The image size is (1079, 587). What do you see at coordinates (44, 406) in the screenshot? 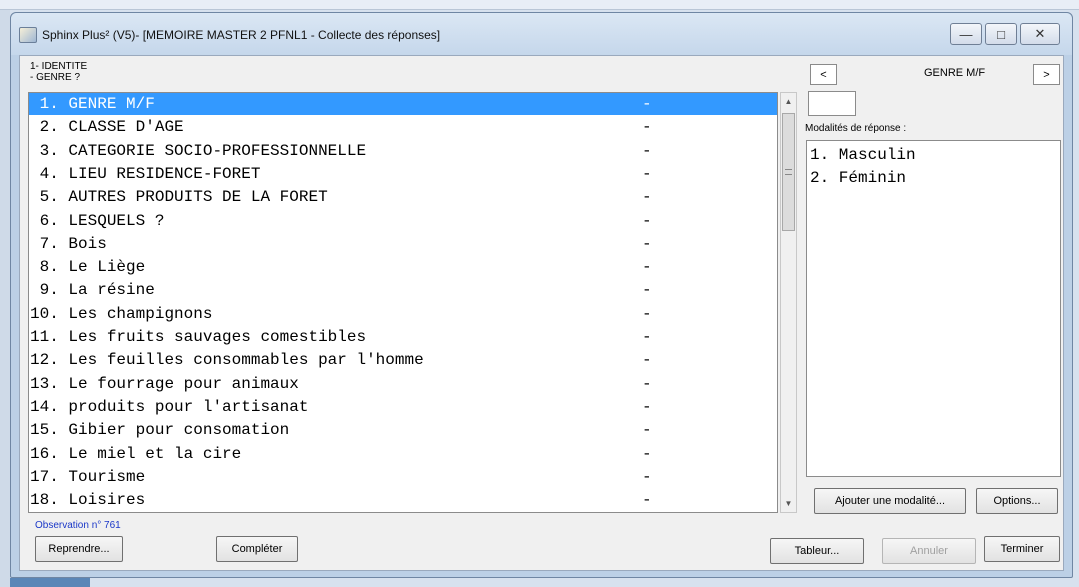
I see `question-label: 14.` at bounding box center [44, 406].